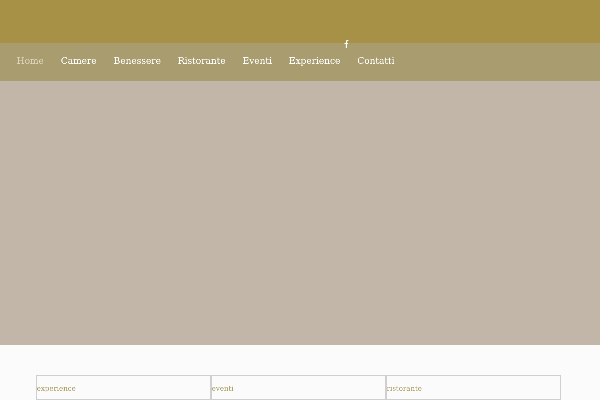 Image resolution: width=600 pixels, height=400 pixels. Describe the element at coordinates (202, 62) in the screenshot. I see `nav-link: Ristorante` at that location.